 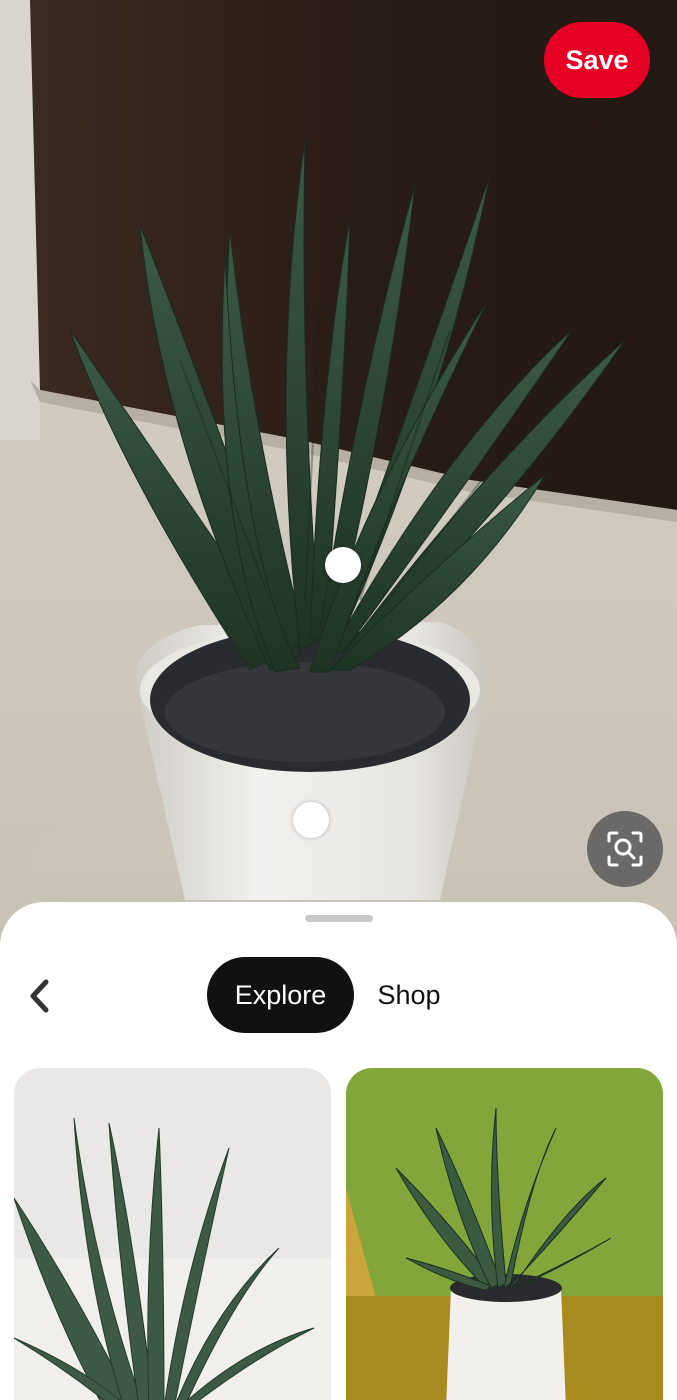 What do you see at coordinates (311, 820) in the screenshot?
I see `object-hotspot-pot` at bounding box center [311, 820].